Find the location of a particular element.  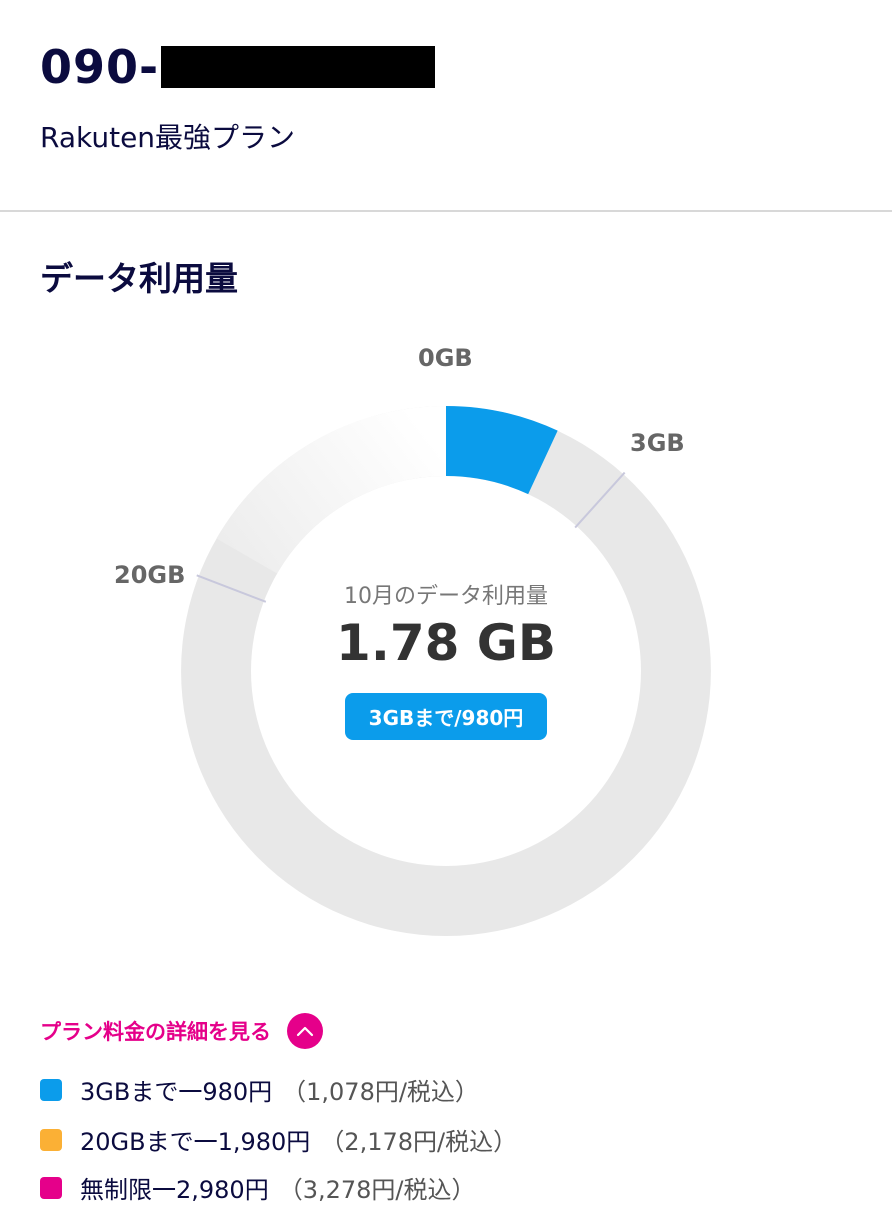

legend-item-3gb: 3GBまで一980円 （1,078円/税込） is located at coordinates (259, 1089).